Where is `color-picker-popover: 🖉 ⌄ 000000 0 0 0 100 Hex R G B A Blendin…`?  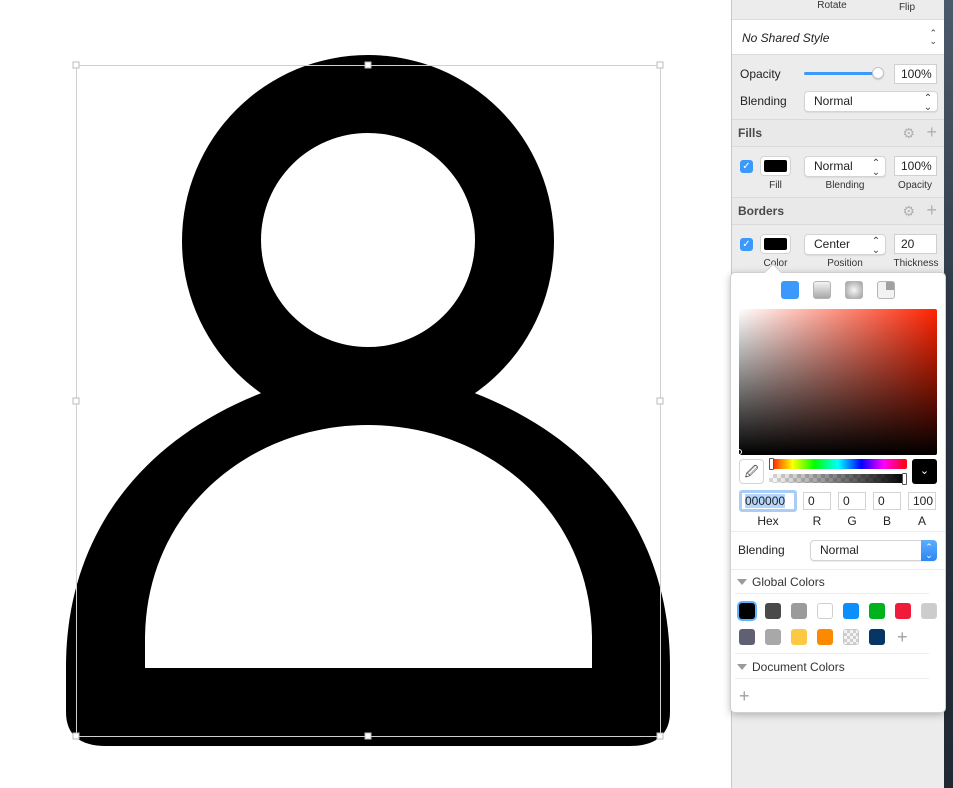
color-picker-popover: 🖉 ⌄ 000000 0 0 0 100 Hex R G B A Blendin… is located at coordinates (838, 488).